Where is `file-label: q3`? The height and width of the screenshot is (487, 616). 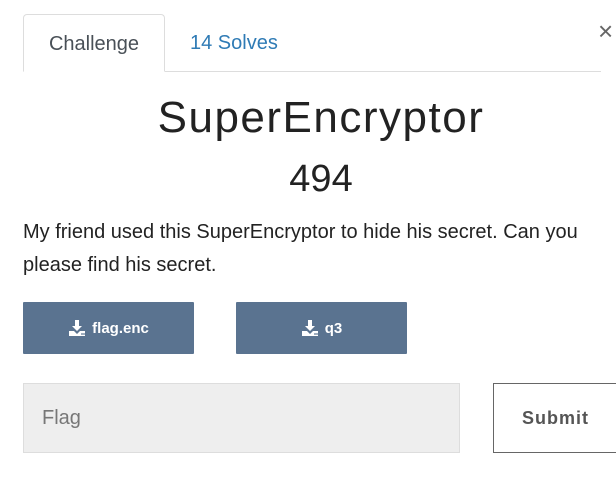 file-label: q3 is located at coordinates (333, 328).